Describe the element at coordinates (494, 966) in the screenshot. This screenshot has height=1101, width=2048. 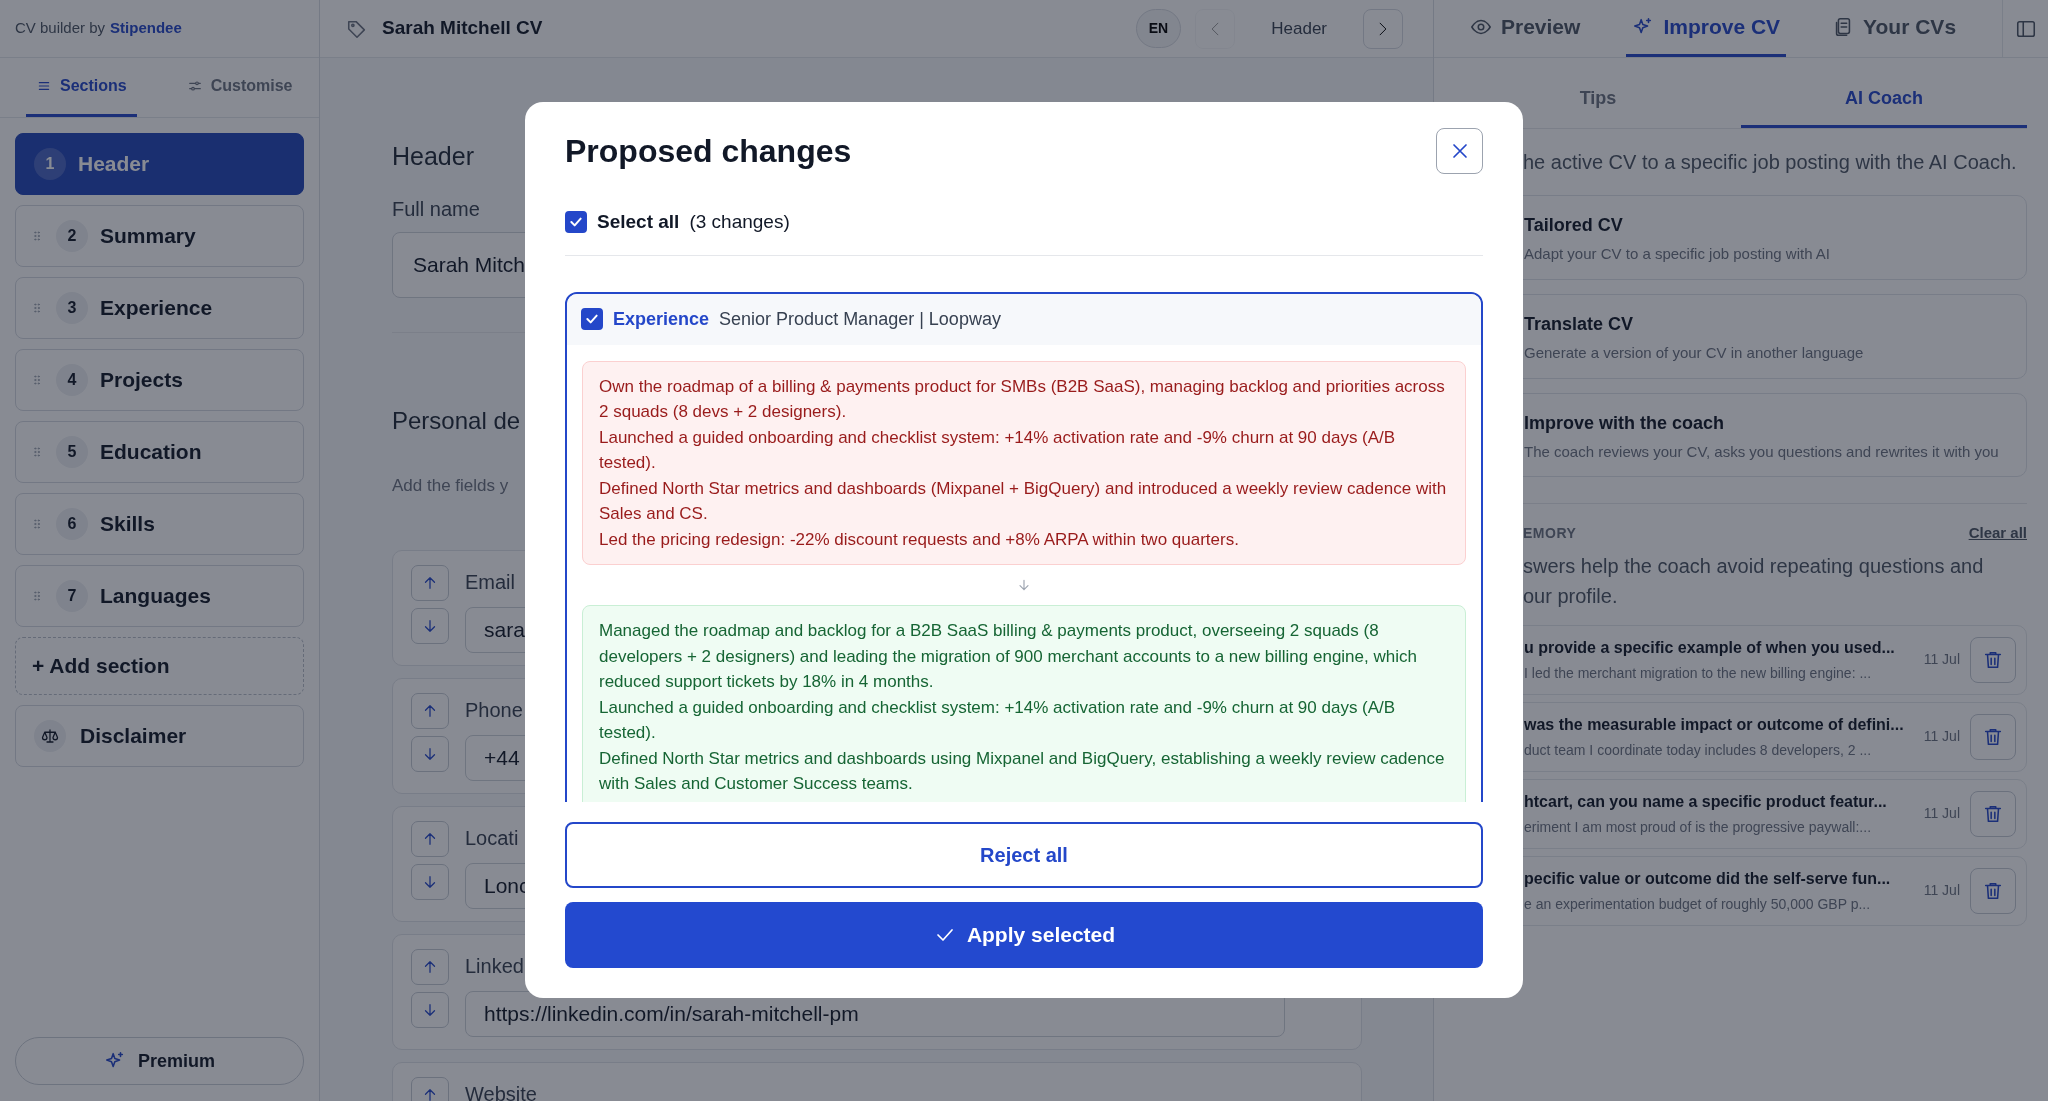
I see `field-label: Linked` at that location.